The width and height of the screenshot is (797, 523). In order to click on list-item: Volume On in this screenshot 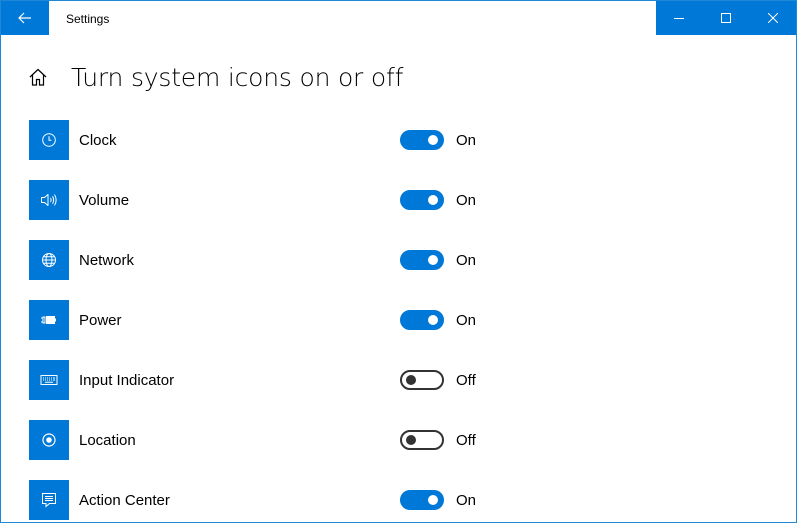, I will do `click(279, 200)`.